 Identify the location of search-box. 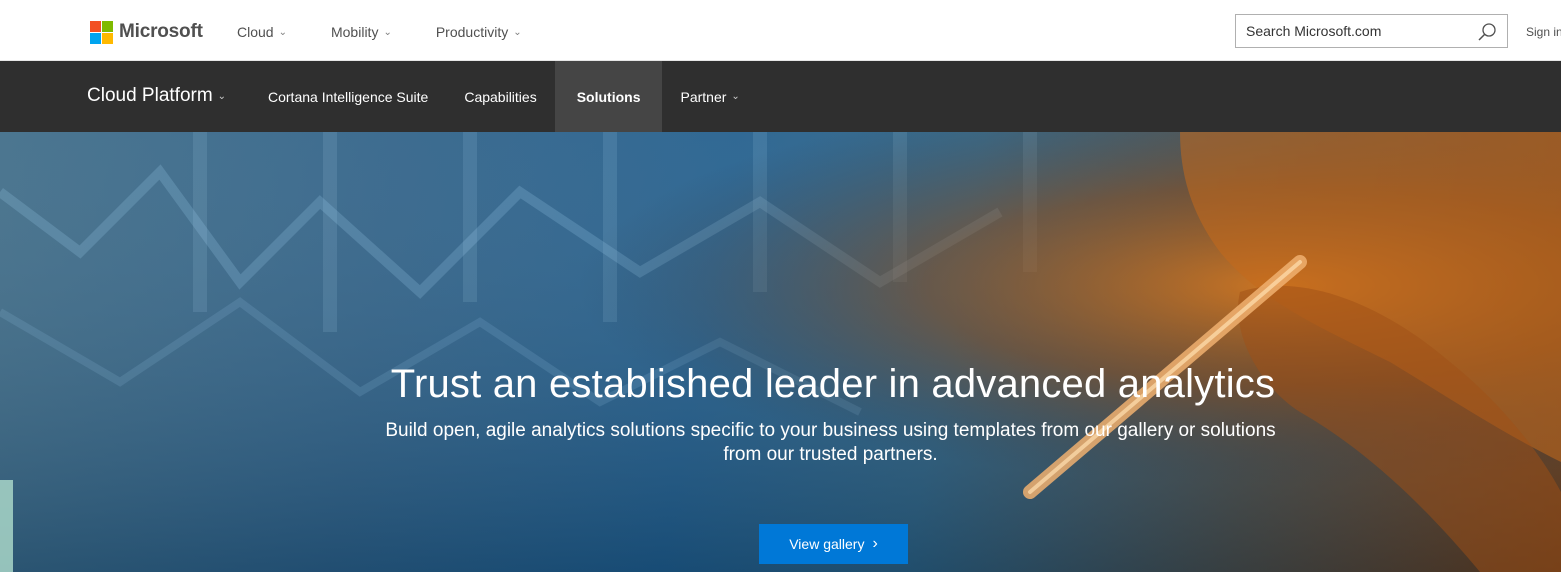
(1371, 31).